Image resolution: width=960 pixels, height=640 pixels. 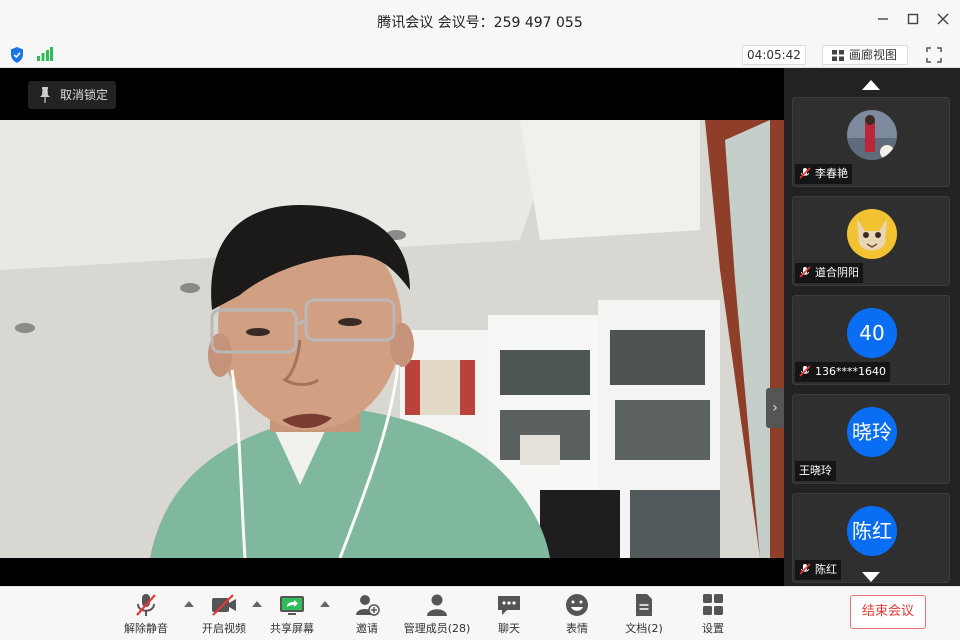 I want to click on fullscreen-icon, so click(x=934, y=55).